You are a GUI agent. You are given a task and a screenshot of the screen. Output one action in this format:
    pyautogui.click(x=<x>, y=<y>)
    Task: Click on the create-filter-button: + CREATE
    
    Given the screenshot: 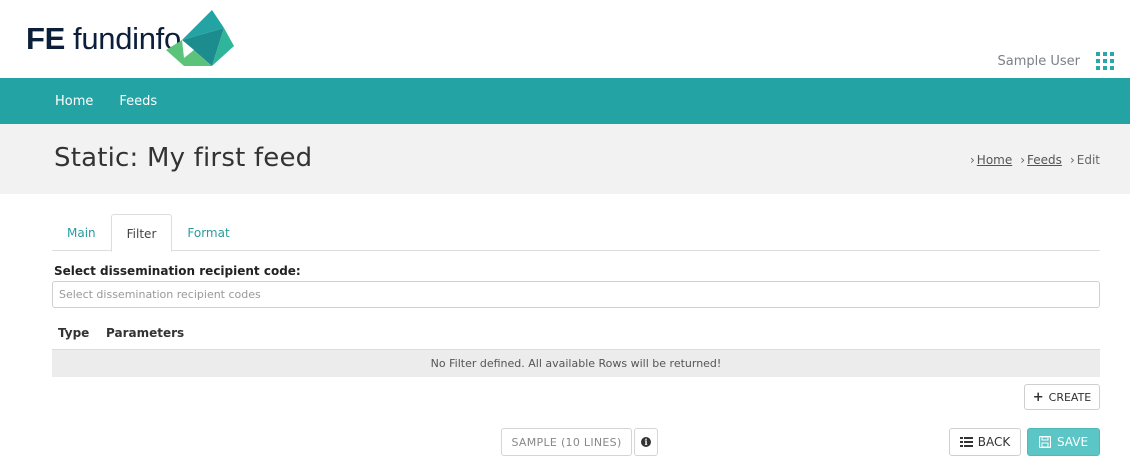 What is the action you would take?
    pyautogui.click(x=1062, y=397)
    